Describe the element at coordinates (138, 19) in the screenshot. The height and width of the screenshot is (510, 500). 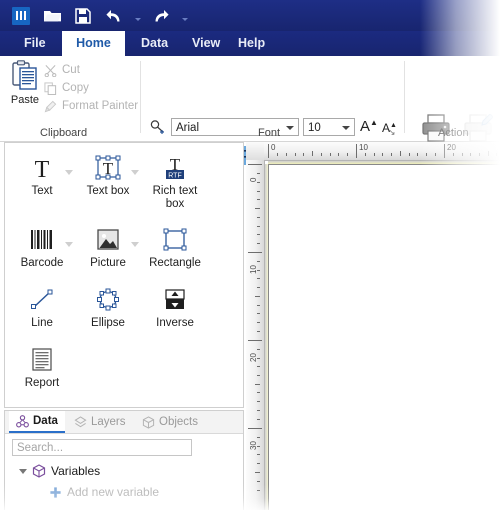
I see `undo-dropdown-caret` at that location.